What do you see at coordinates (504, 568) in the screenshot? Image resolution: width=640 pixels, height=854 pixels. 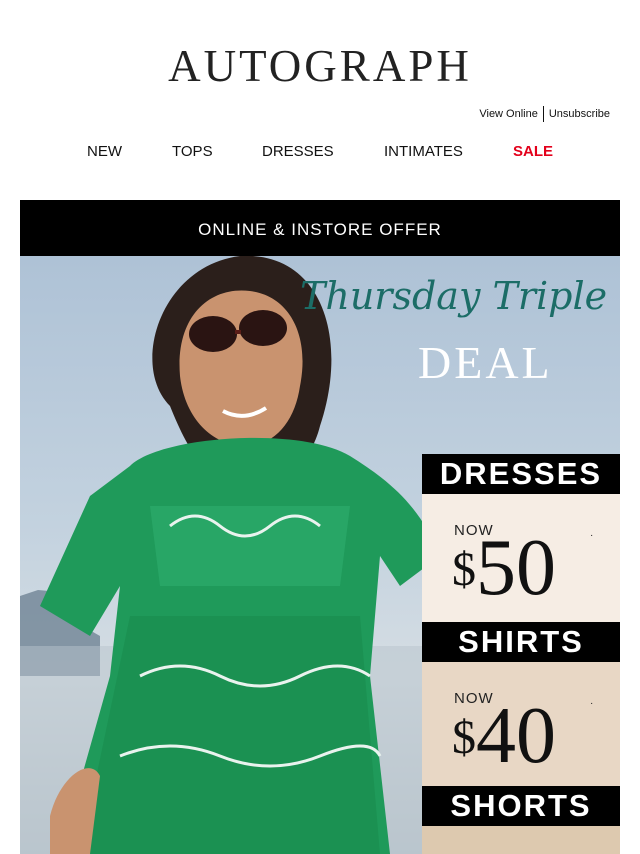 I see `deal-price: $50` at bounding box center [504, 568].